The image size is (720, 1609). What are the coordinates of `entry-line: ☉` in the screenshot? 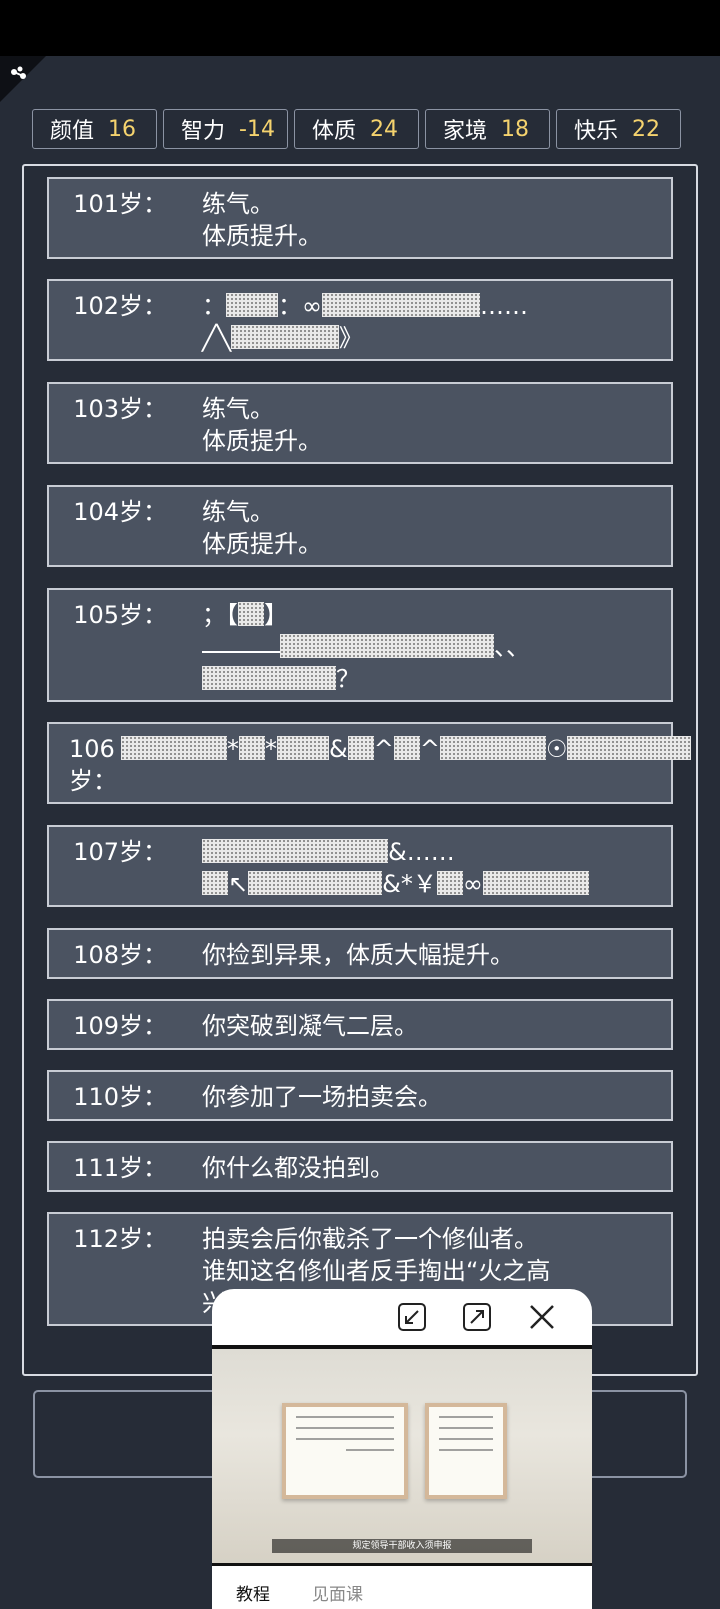 It's located at (556, 749).